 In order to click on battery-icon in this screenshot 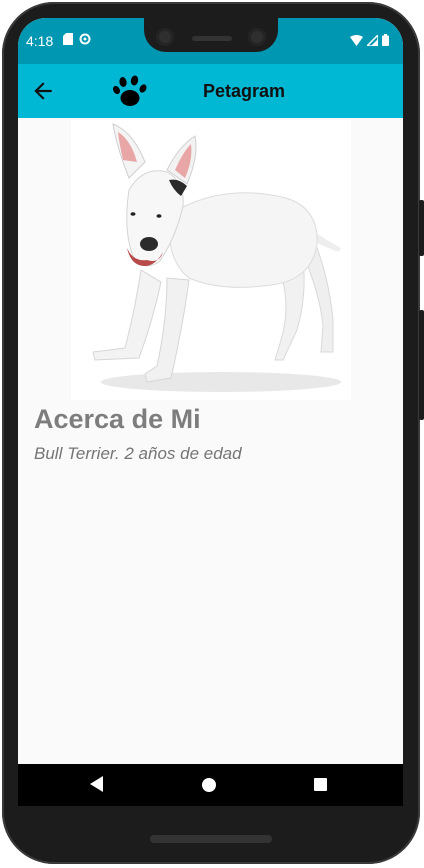, I will do `click(385, 40)`.